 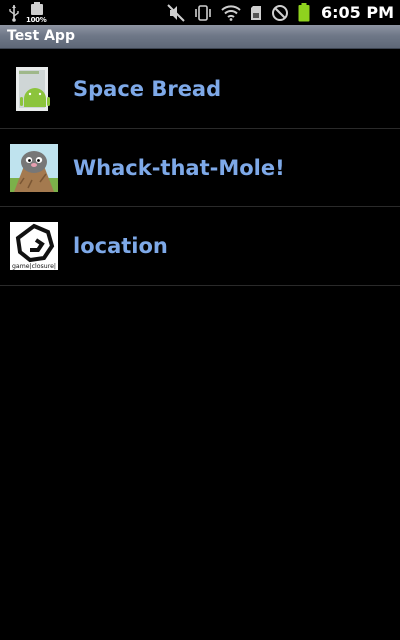 I want to click on android-package-icon, so click(x=33, y=89).